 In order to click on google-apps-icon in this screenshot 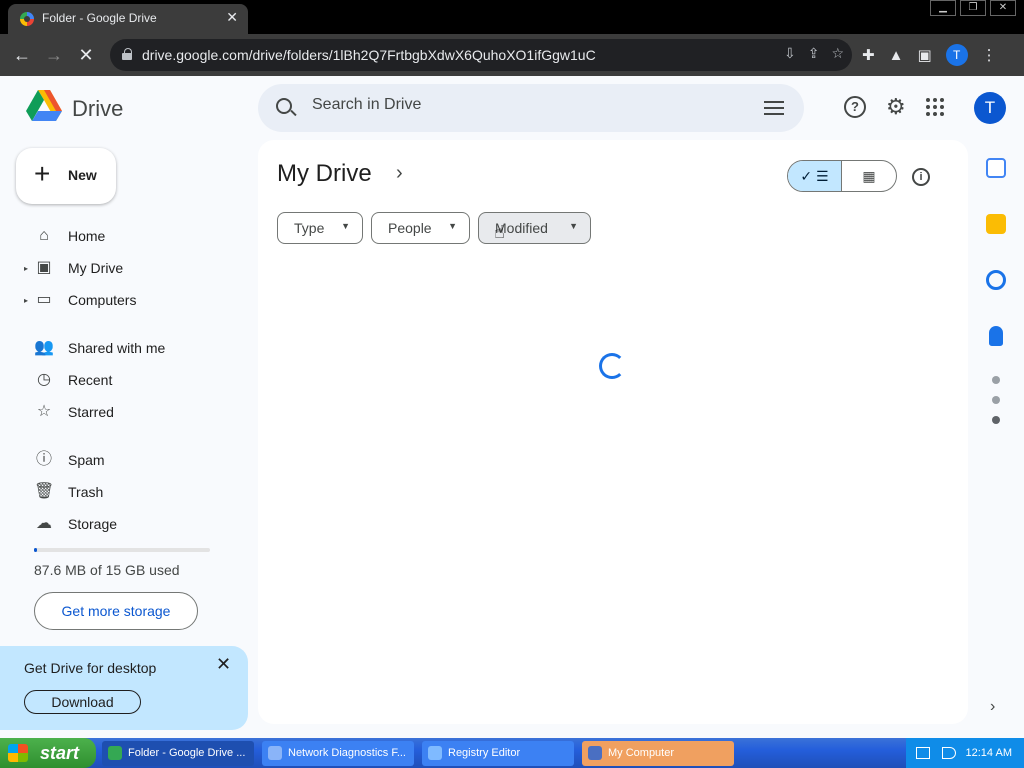, I will do `click(934, 107)`.